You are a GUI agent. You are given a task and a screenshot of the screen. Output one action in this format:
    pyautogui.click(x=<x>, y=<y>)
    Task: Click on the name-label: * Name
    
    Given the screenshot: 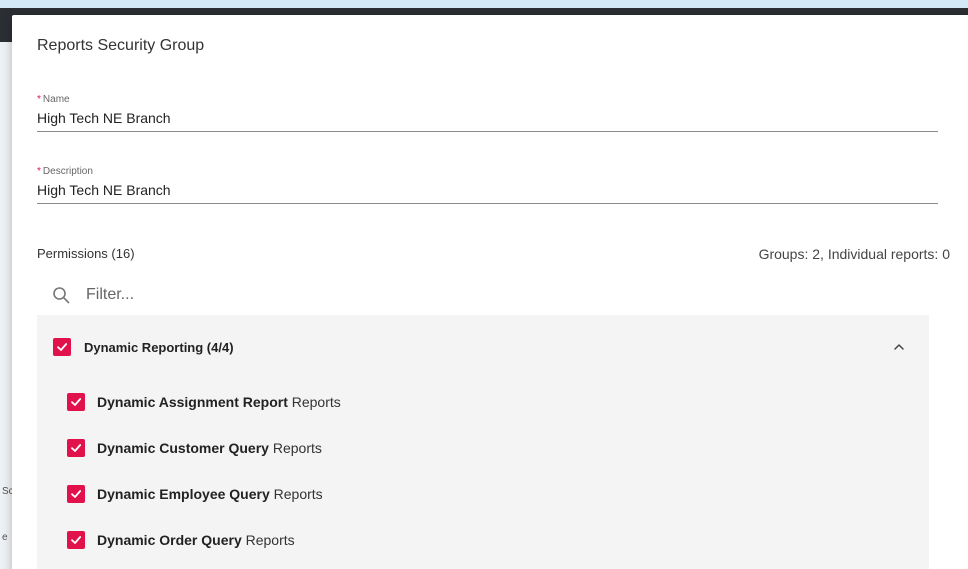 What is the action you would take?
    pyautogui.click(x=53, y=99)
    